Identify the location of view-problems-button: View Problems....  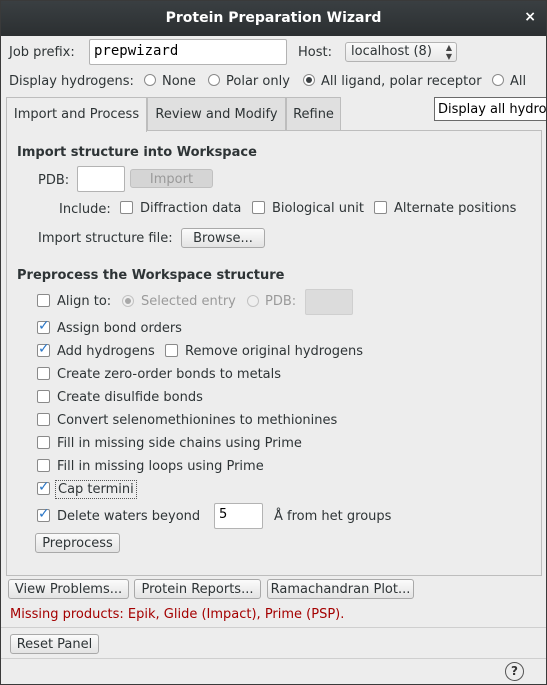
(68, 589).